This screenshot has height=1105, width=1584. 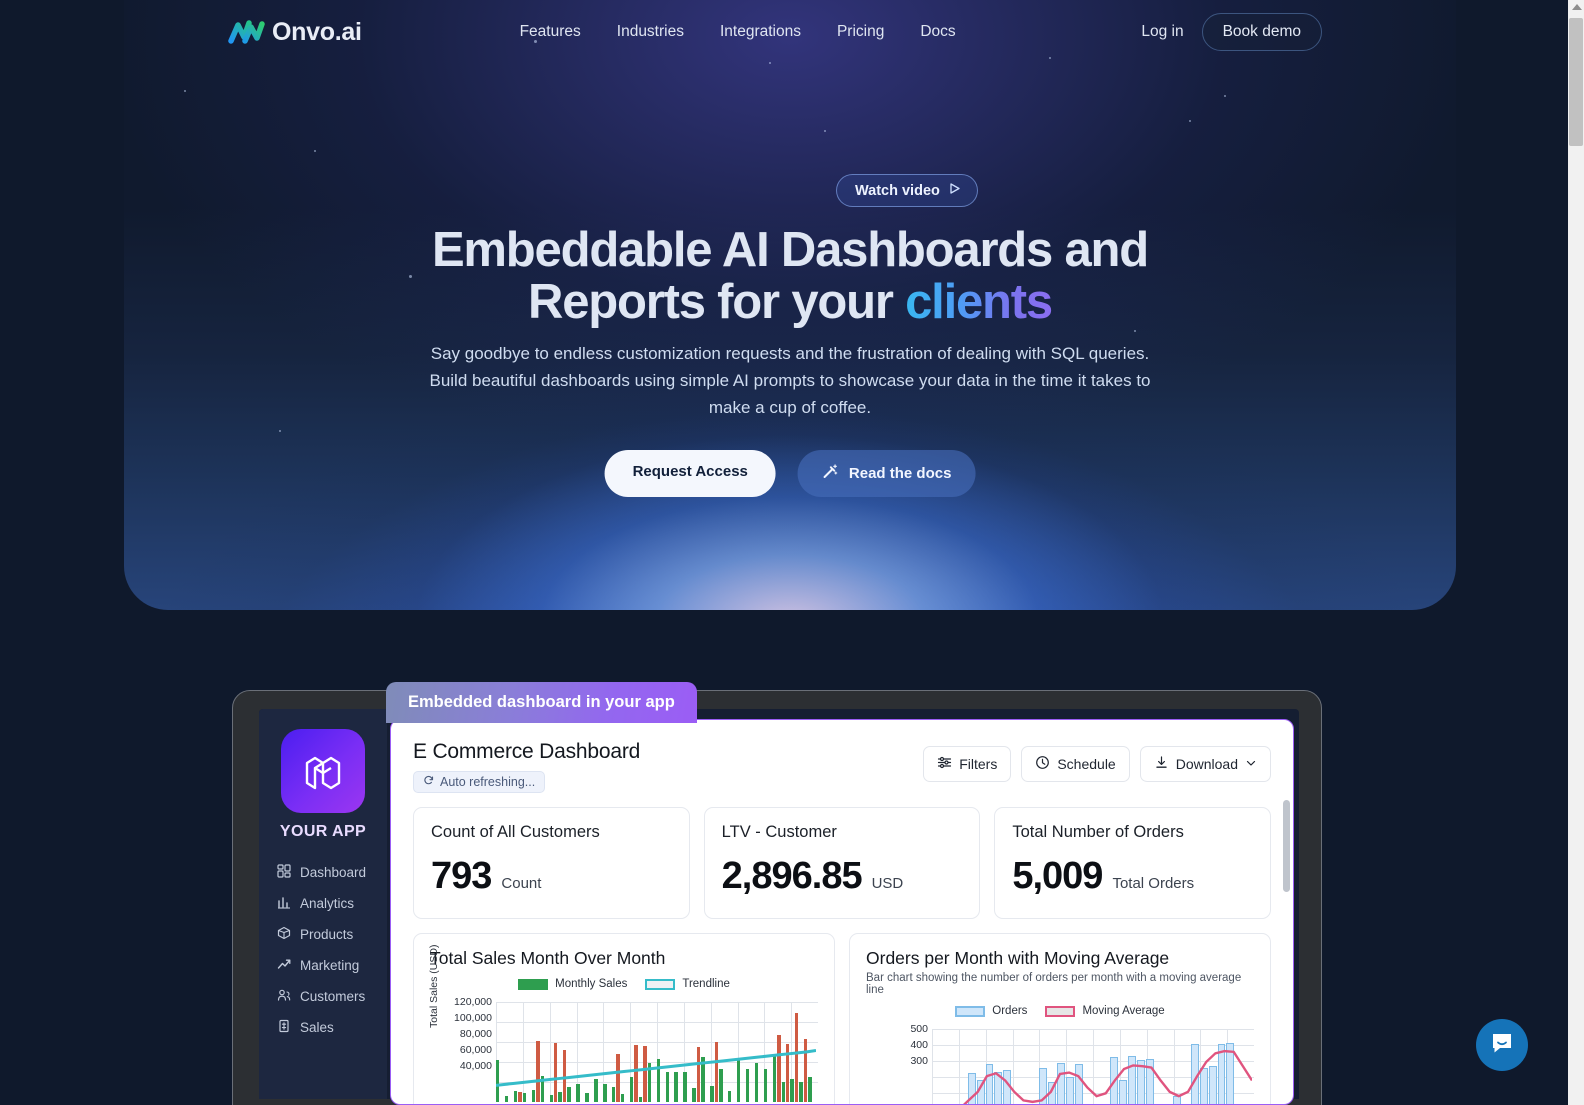 I want to click on dashboard-scrollbar, so click(x=1286, y=945).